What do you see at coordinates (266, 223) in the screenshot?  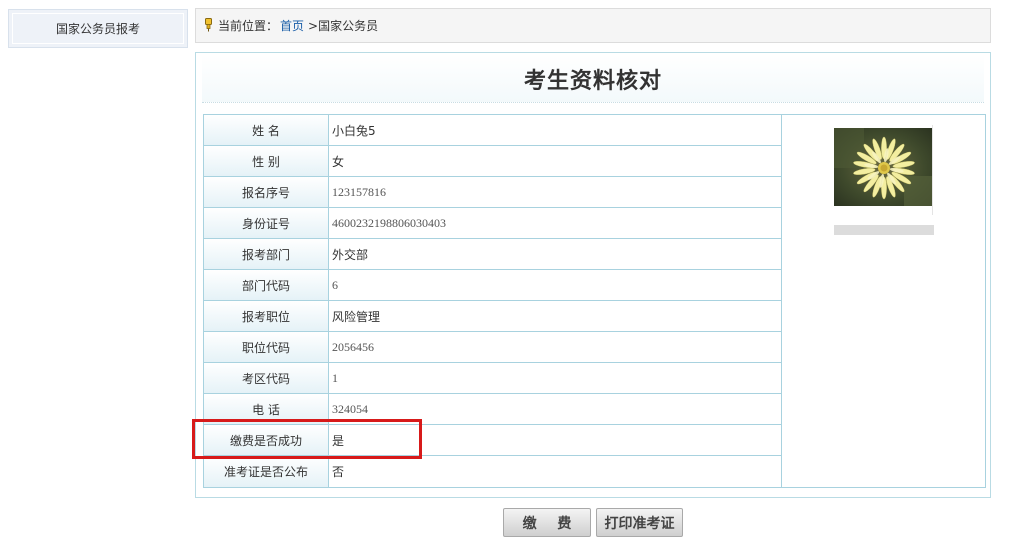 I see `row-label: 身份证号` at bounding box center [266, 223].